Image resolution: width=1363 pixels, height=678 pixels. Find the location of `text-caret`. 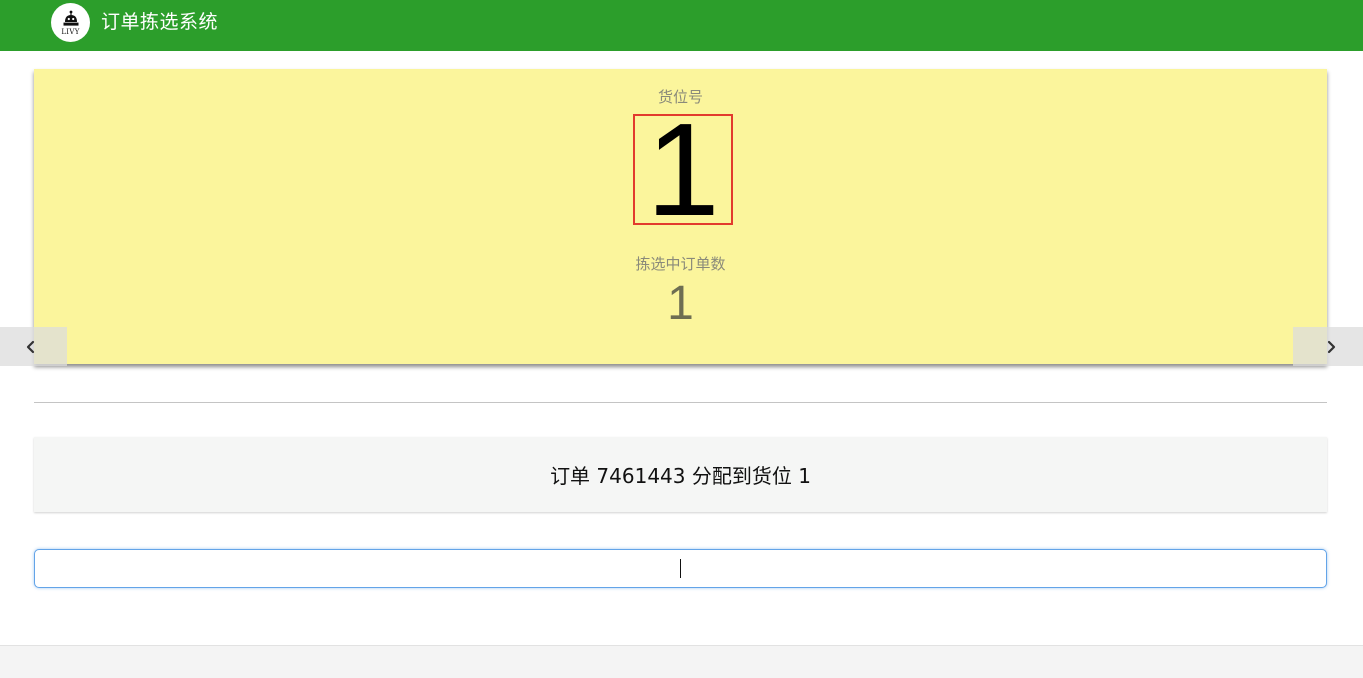

text-caret is located at coordinates (680, 568).